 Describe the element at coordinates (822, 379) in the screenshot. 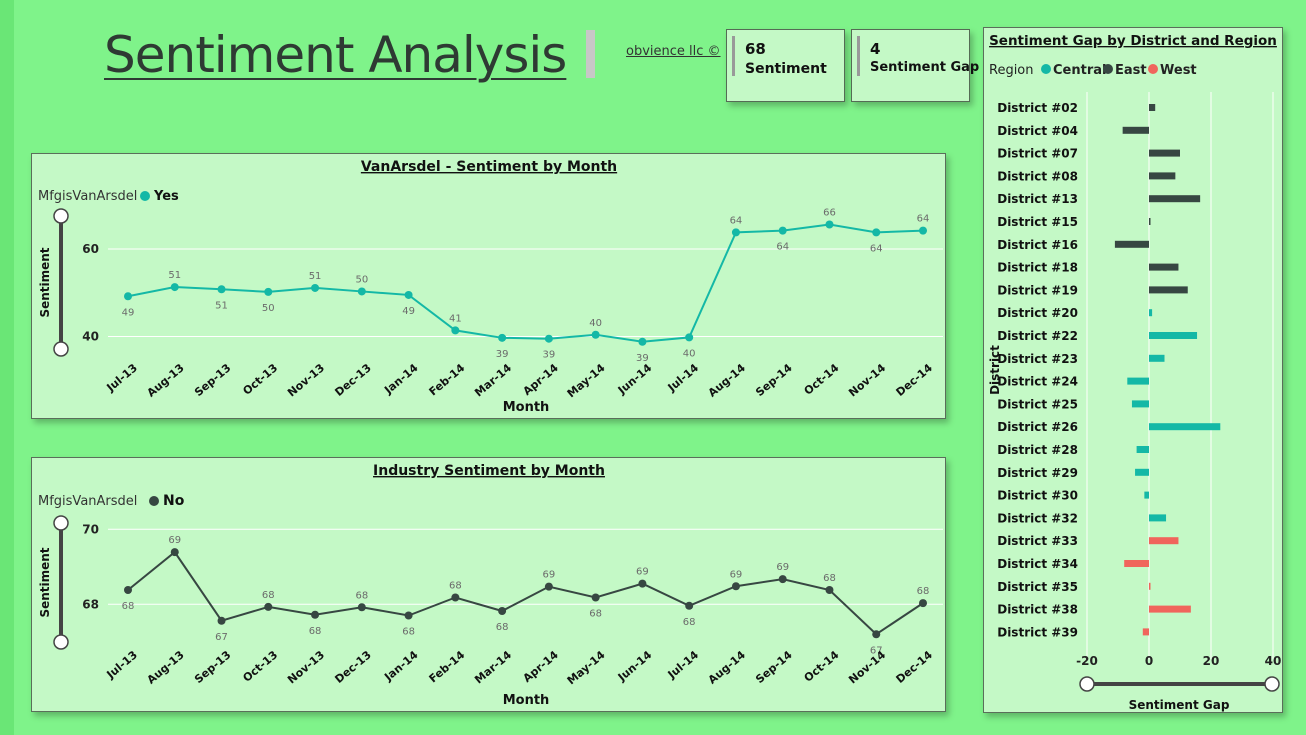

I see `x-tick-label: Oct-14` at that location.